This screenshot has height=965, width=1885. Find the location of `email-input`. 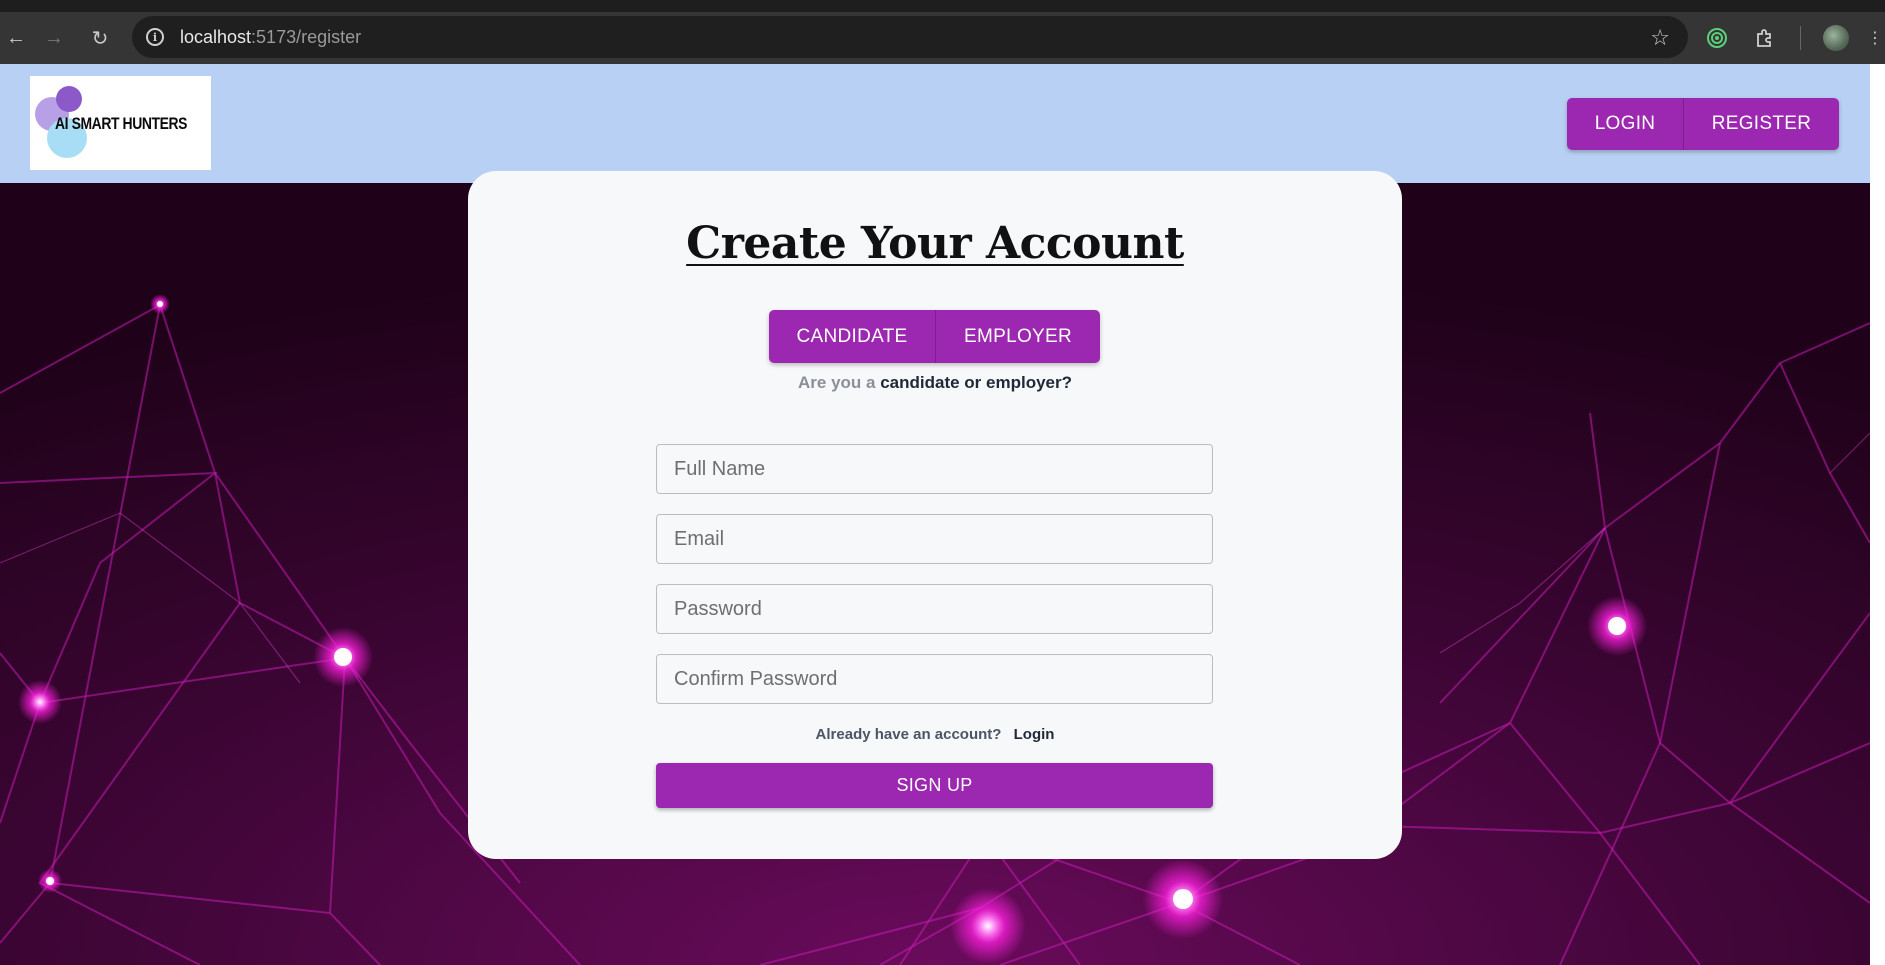

email-input is located at coordinates (934, 539).